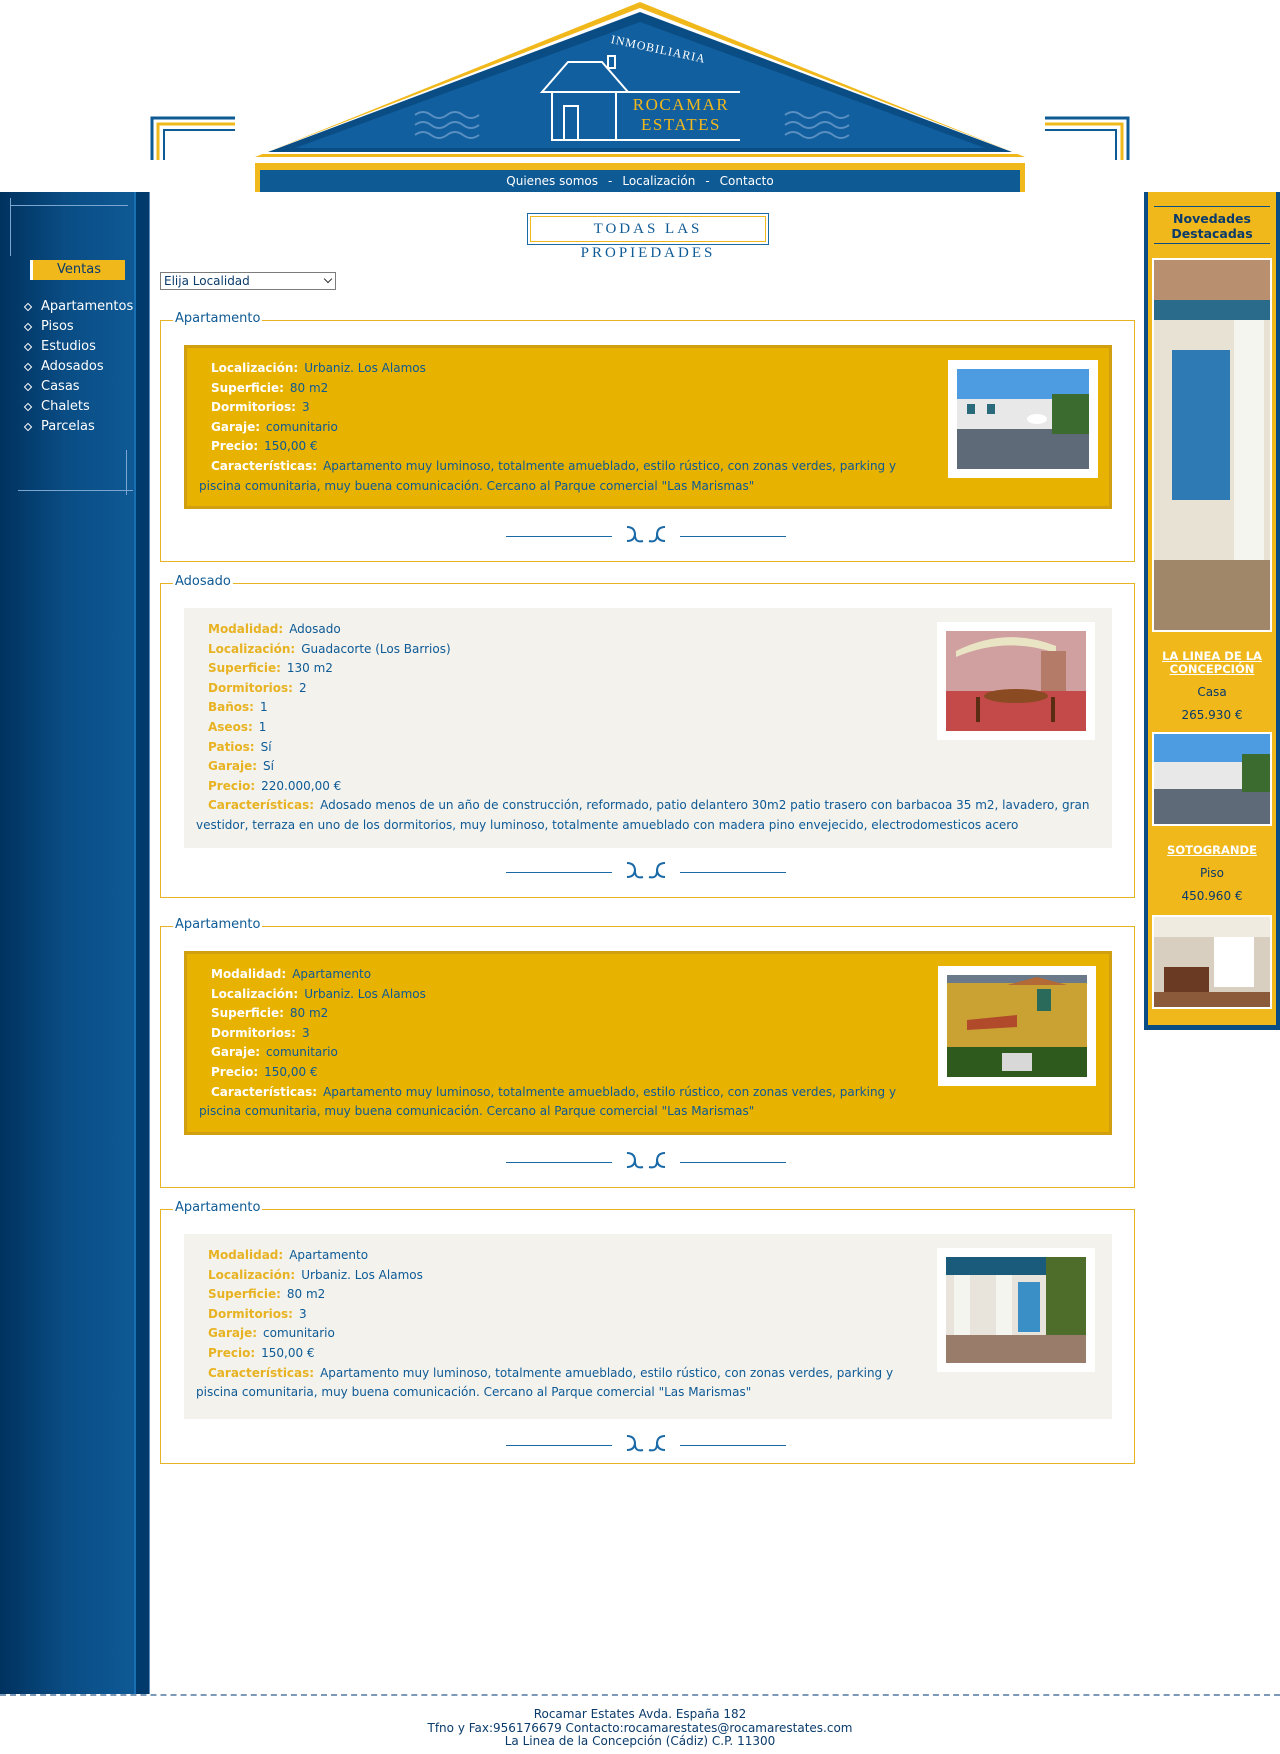 Image resolution: width=1280 pixels, height=1754 pixels. Describe the element at coordinates (77, 270) in the screenshot. I see `sidebar-section-label: Ventas` at that location.